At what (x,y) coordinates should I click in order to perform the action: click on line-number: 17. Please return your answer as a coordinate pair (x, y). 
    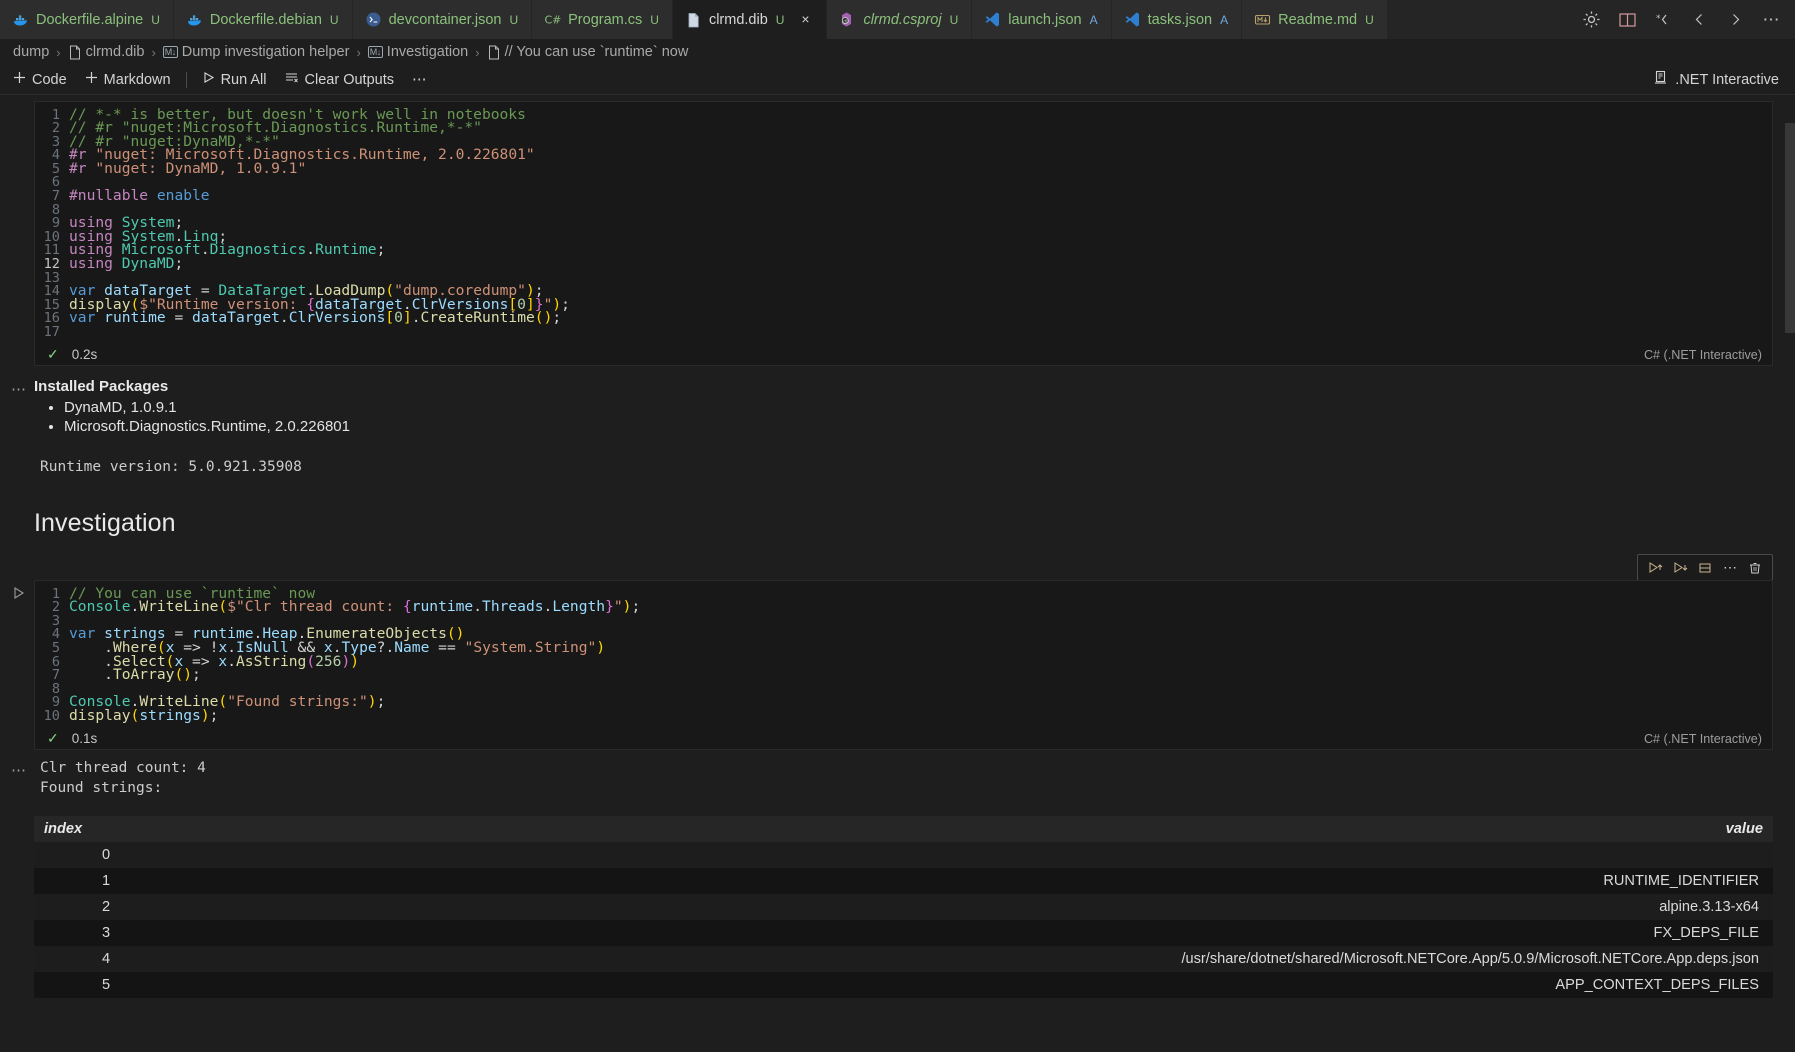
    Looking at the image, I should click on (51, 332).